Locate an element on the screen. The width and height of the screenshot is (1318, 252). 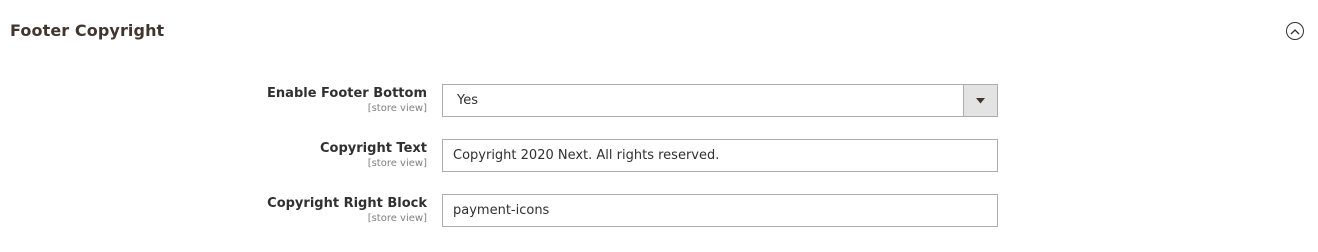
section-collapse-toggle is located at coordinates (1295, 31).